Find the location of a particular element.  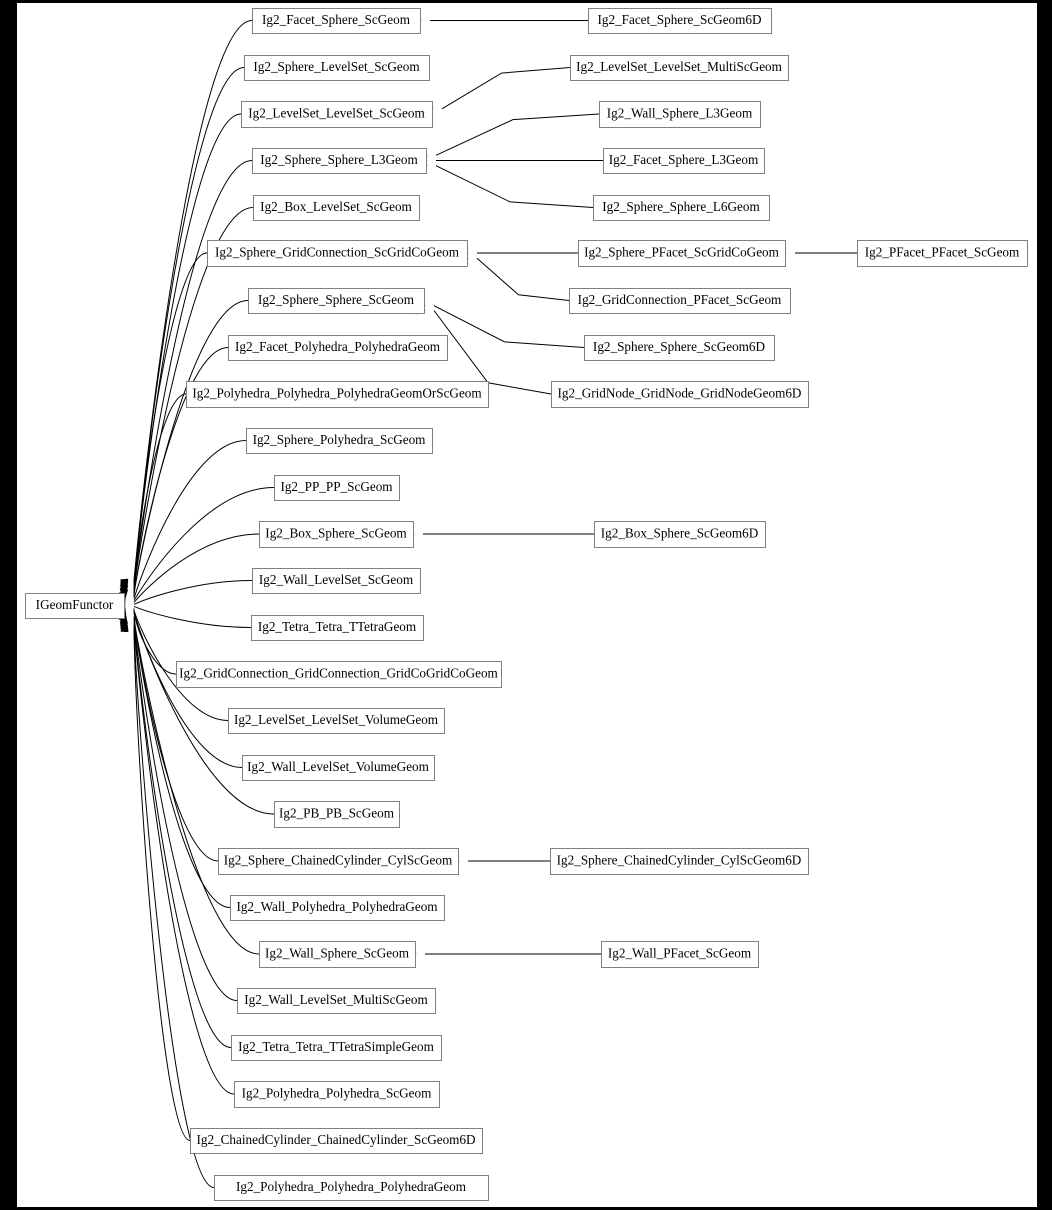

class-node: Ig2_Tetra_Tetra_TTetraSimpleGeom is located at coordinates (336, 1048).